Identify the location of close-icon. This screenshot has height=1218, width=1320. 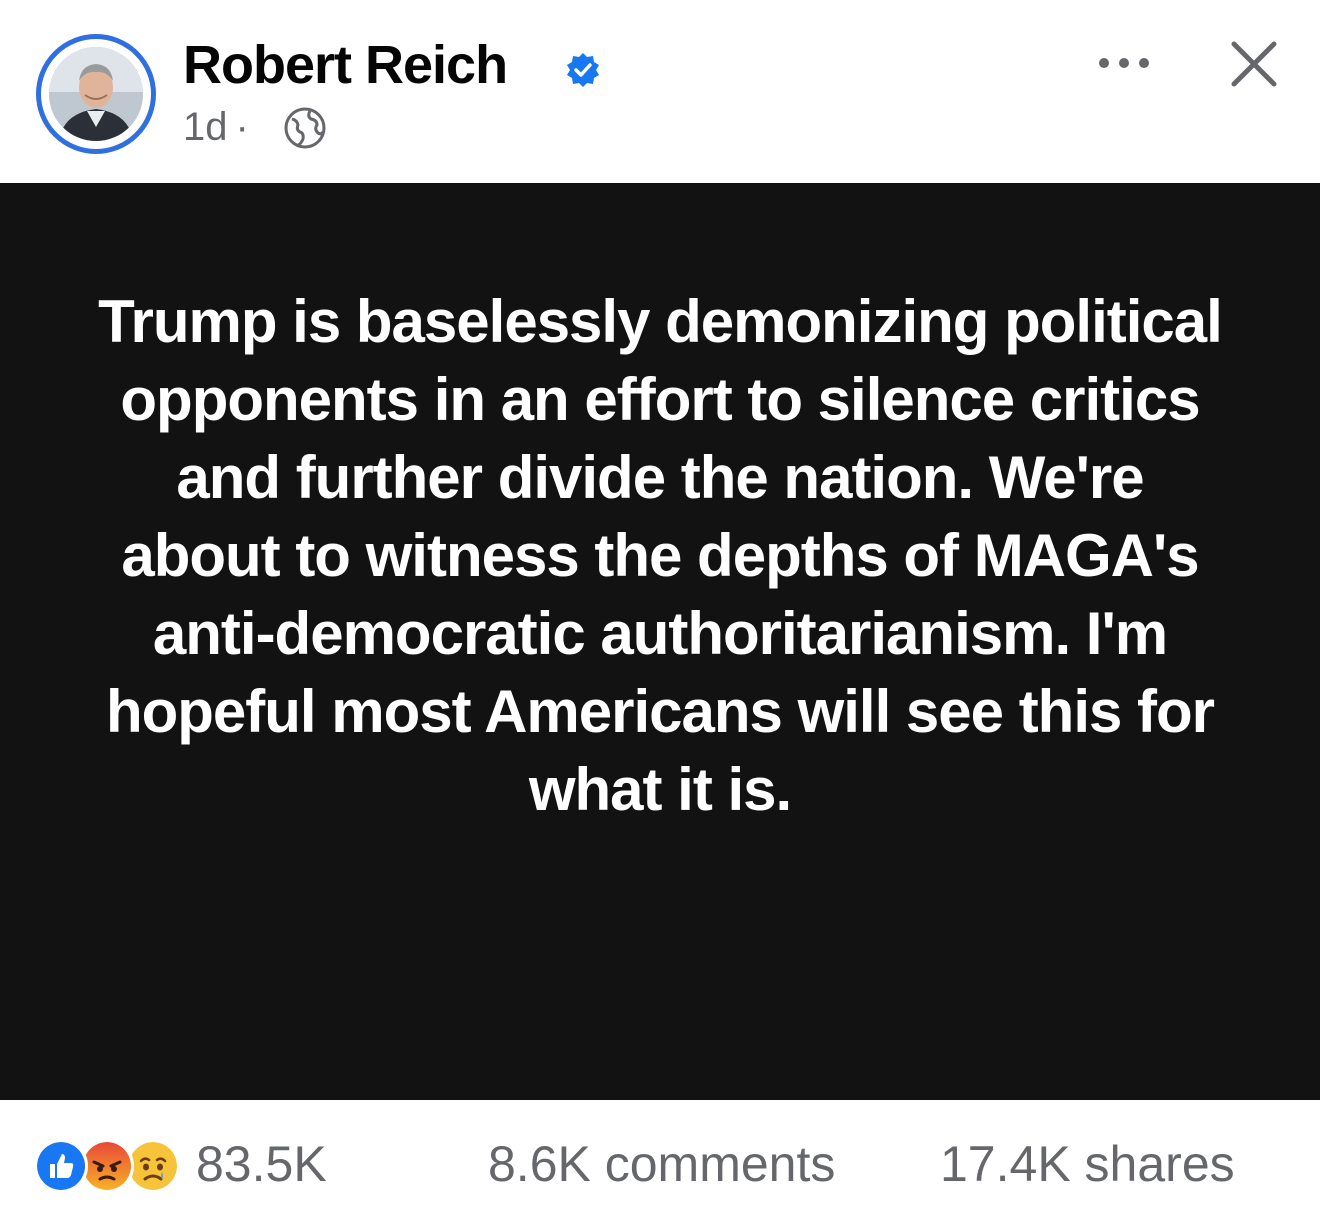
(1254, 64).